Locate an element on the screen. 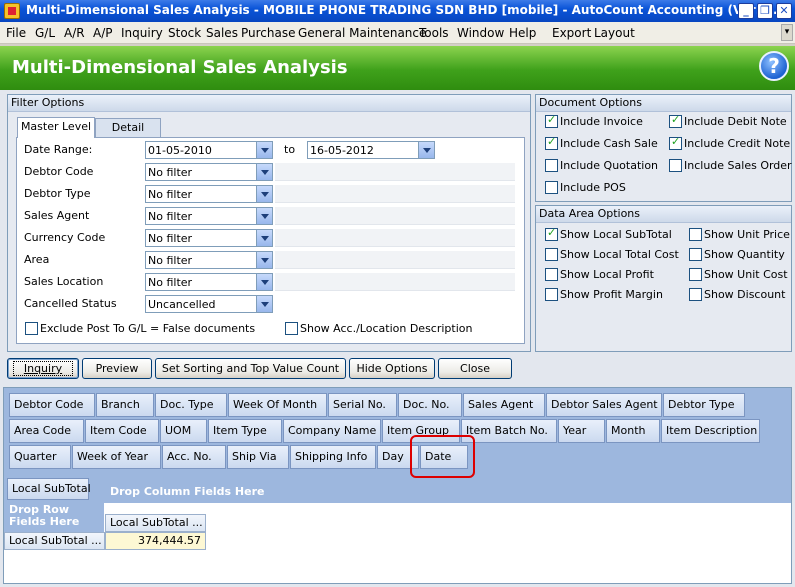 The height and width of the screenshot is (587, 795). menu-stock: Stock is located at coordinates (184, 33).